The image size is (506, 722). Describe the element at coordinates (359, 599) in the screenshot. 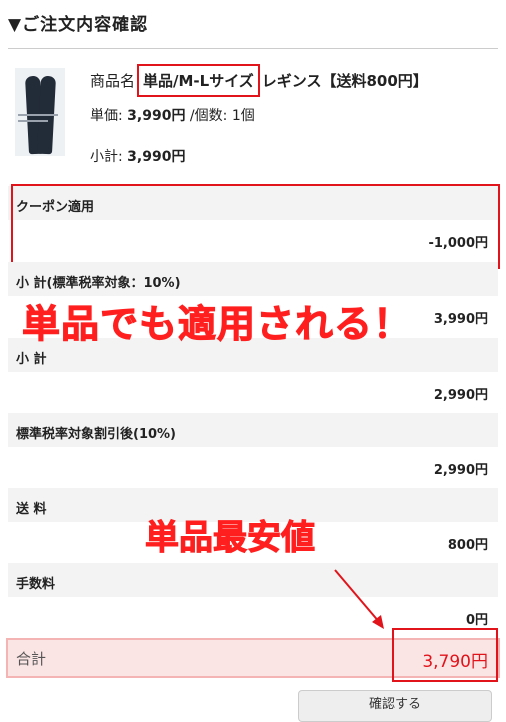

I see `arrow-icon` at that location.